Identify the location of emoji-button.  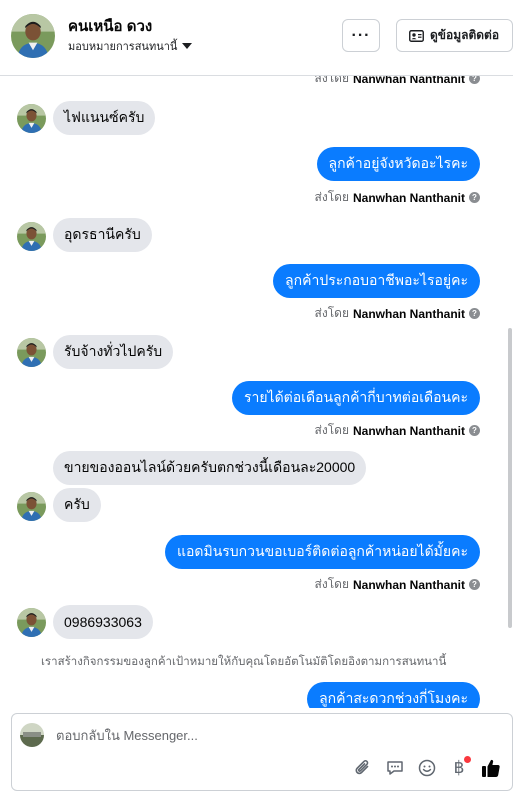
(427, 768).